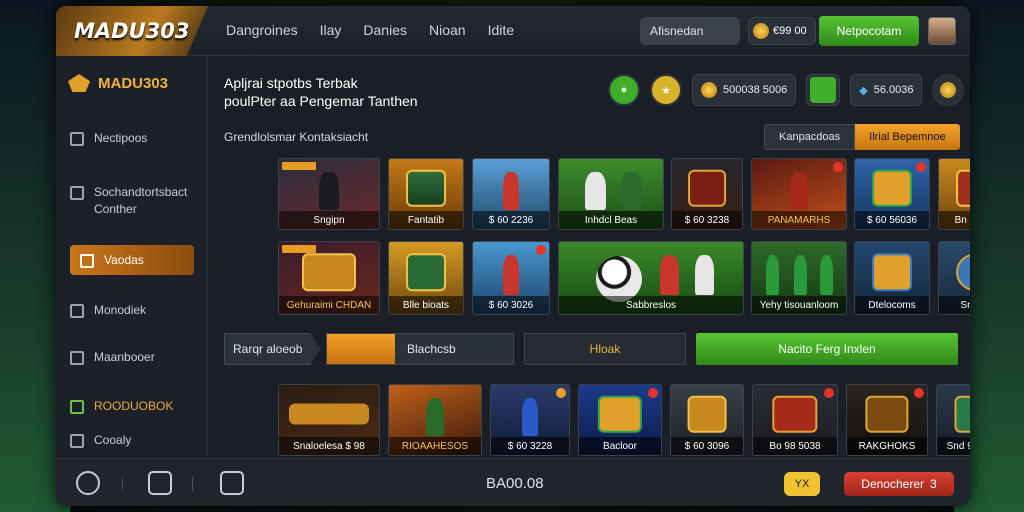 The height and width of the screenshot is (512, 1024). I want to click on game-tile: Yehy tisouanloom, so click(799, 278).